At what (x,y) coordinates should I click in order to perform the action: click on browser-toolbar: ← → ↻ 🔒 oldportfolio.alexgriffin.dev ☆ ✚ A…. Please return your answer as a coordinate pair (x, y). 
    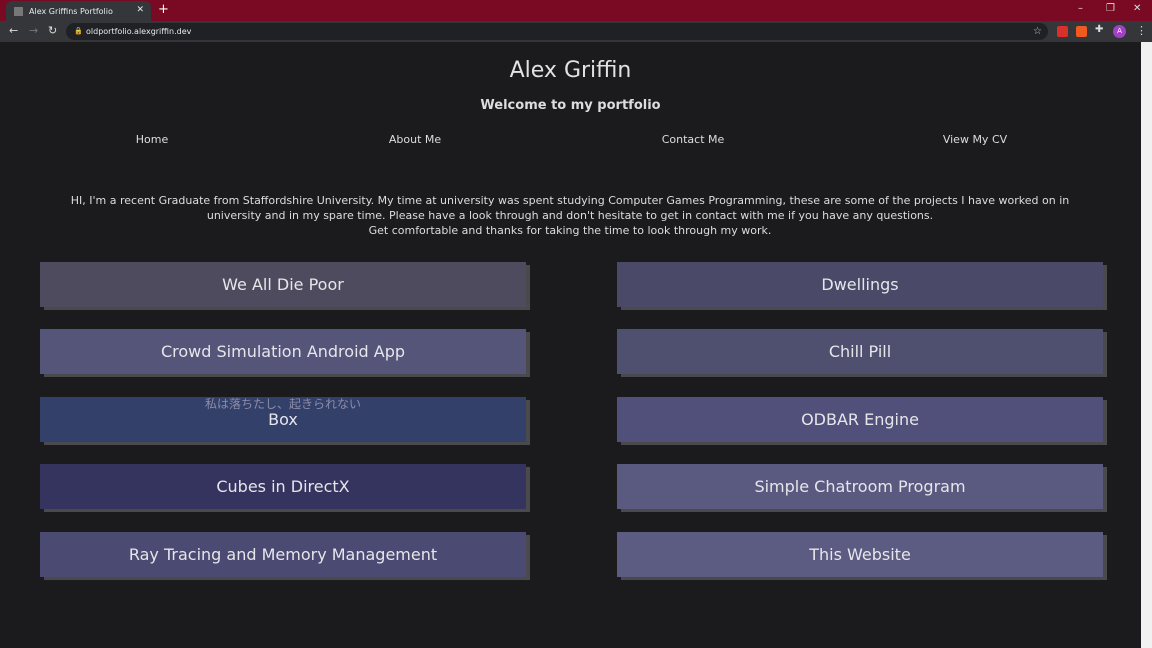
    Looking at the image, I should click on (576, 31).